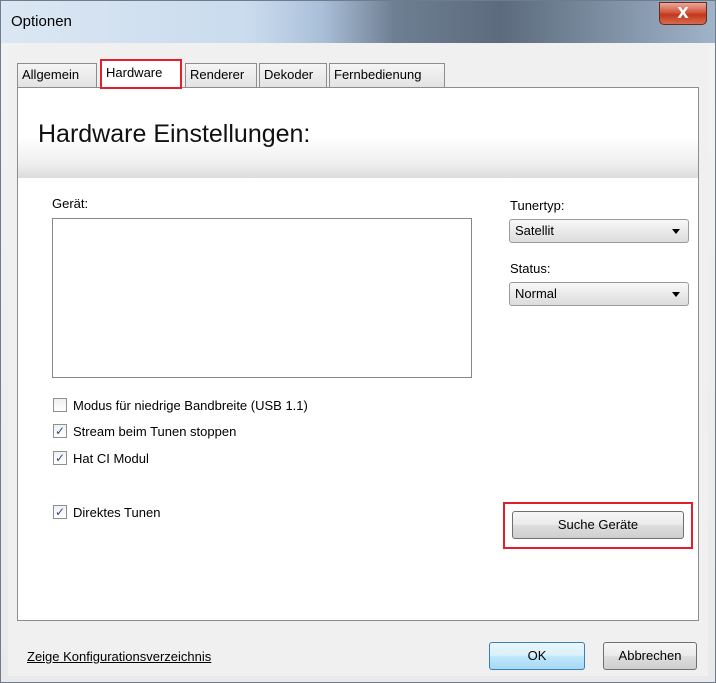 The height and width of the screenshot is (683, 716). Describe the element at coordinates (293, 75) in the screenshot. I see `tab-dekoder: Dekoder` at that location.